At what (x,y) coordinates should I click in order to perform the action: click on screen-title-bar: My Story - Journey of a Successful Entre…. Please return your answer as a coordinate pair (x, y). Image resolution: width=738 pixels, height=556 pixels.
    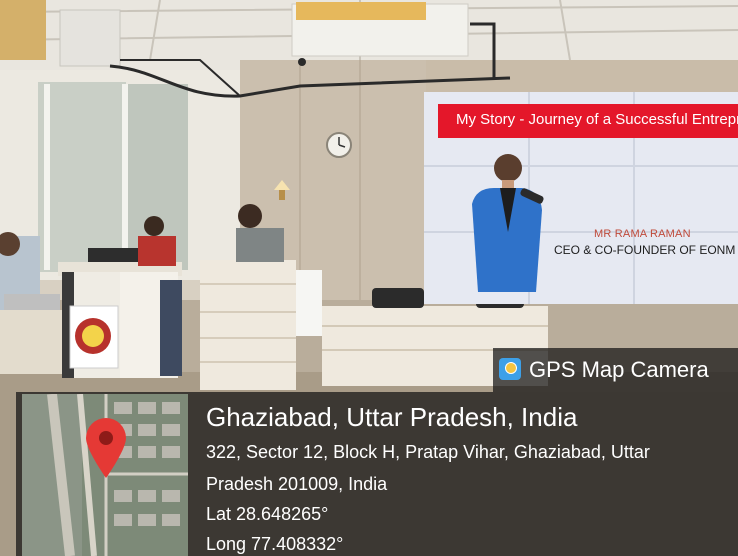
    Looking at the image, I should click on (588, 121).